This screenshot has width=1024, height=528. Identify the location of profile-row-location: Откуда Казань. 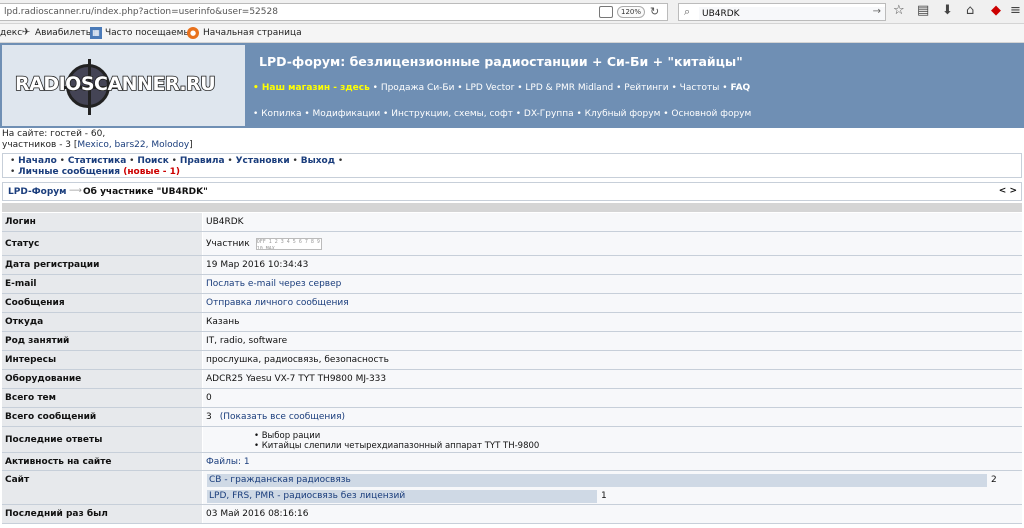
(512, 322).